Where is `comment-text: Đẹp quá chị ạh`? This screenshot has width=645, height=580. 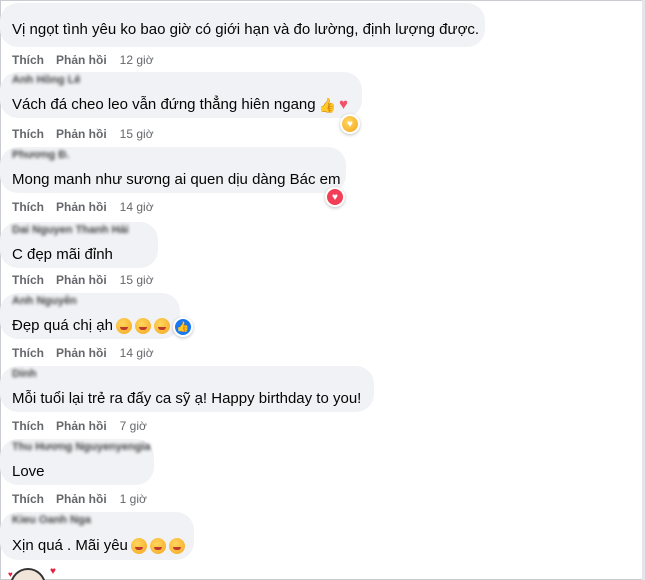 comment-text: Đẹp quá chị ạh is located at coordinates (91, 326).